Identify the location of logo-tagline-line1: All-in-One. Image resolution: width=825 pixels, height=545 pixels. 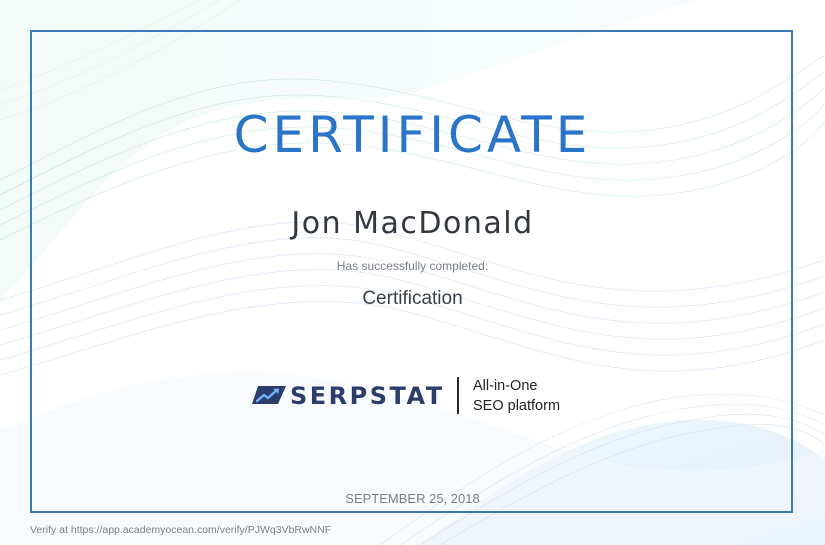
(505, 386).